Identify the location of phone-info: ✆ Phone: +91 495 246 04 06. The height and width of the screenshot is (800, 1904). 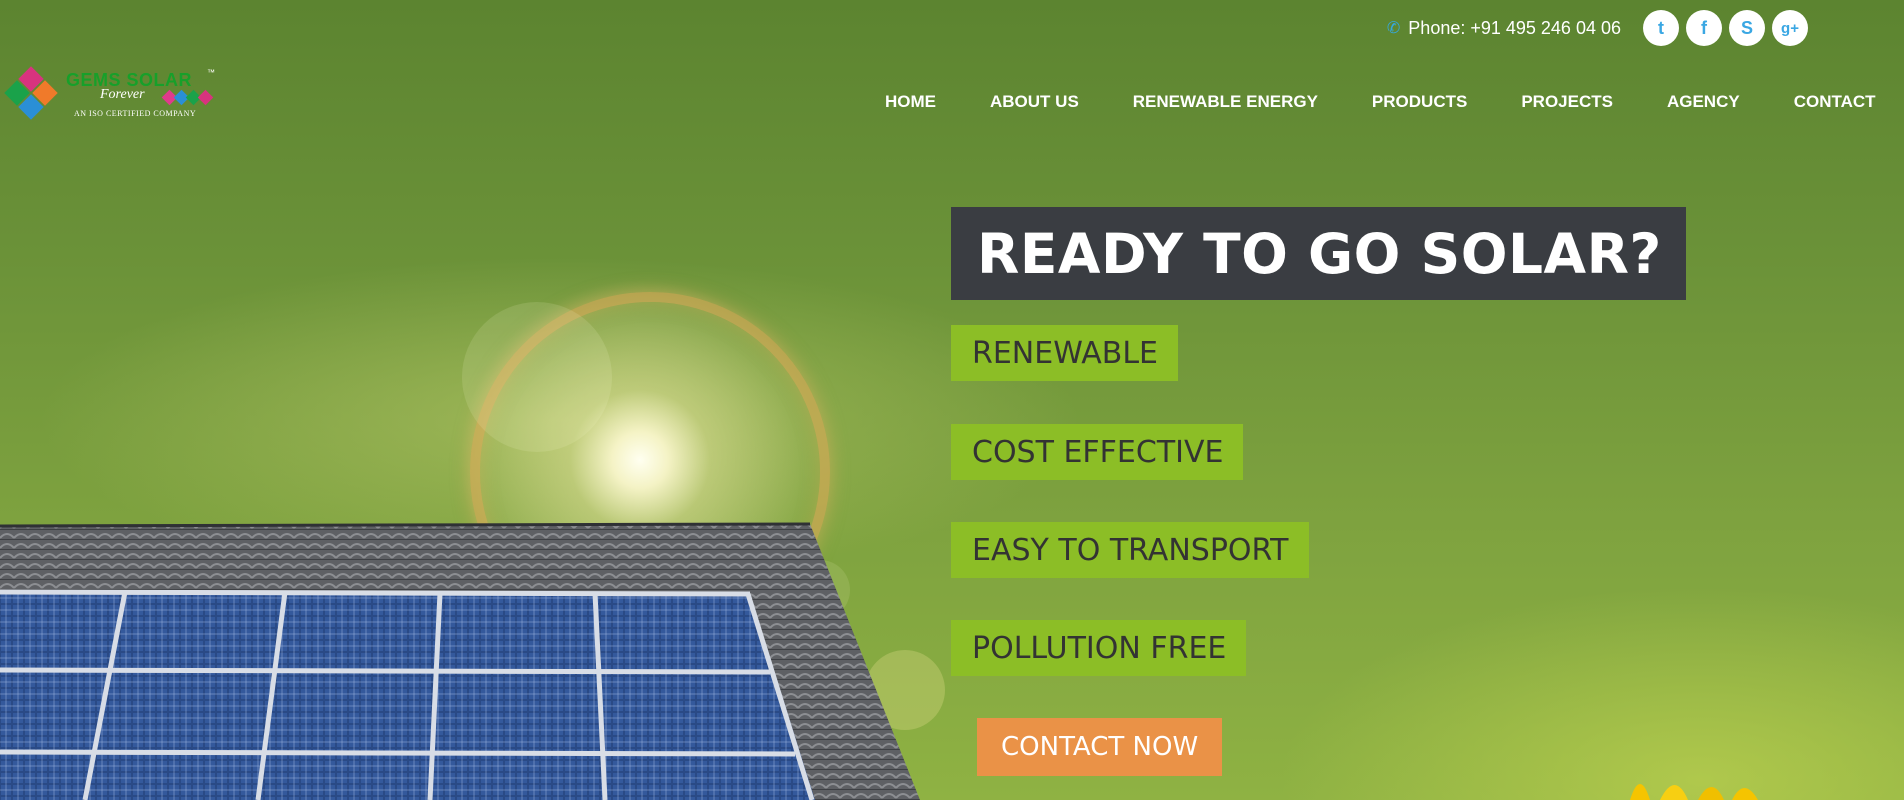
(1504, 28).